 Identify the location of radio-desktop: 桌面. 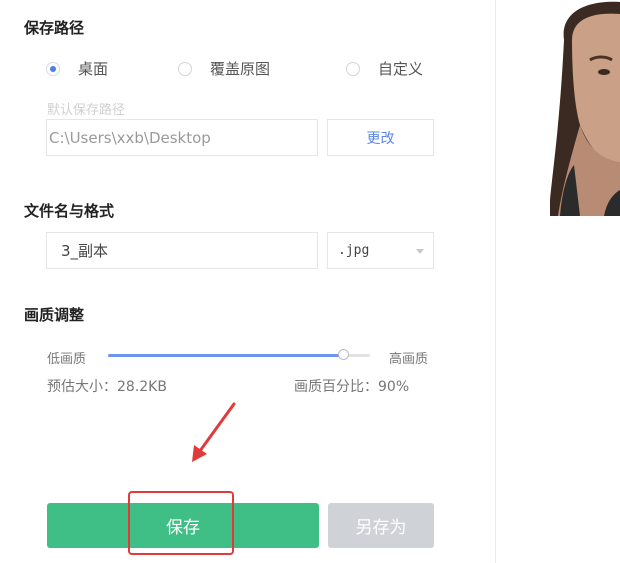
(77, 68).